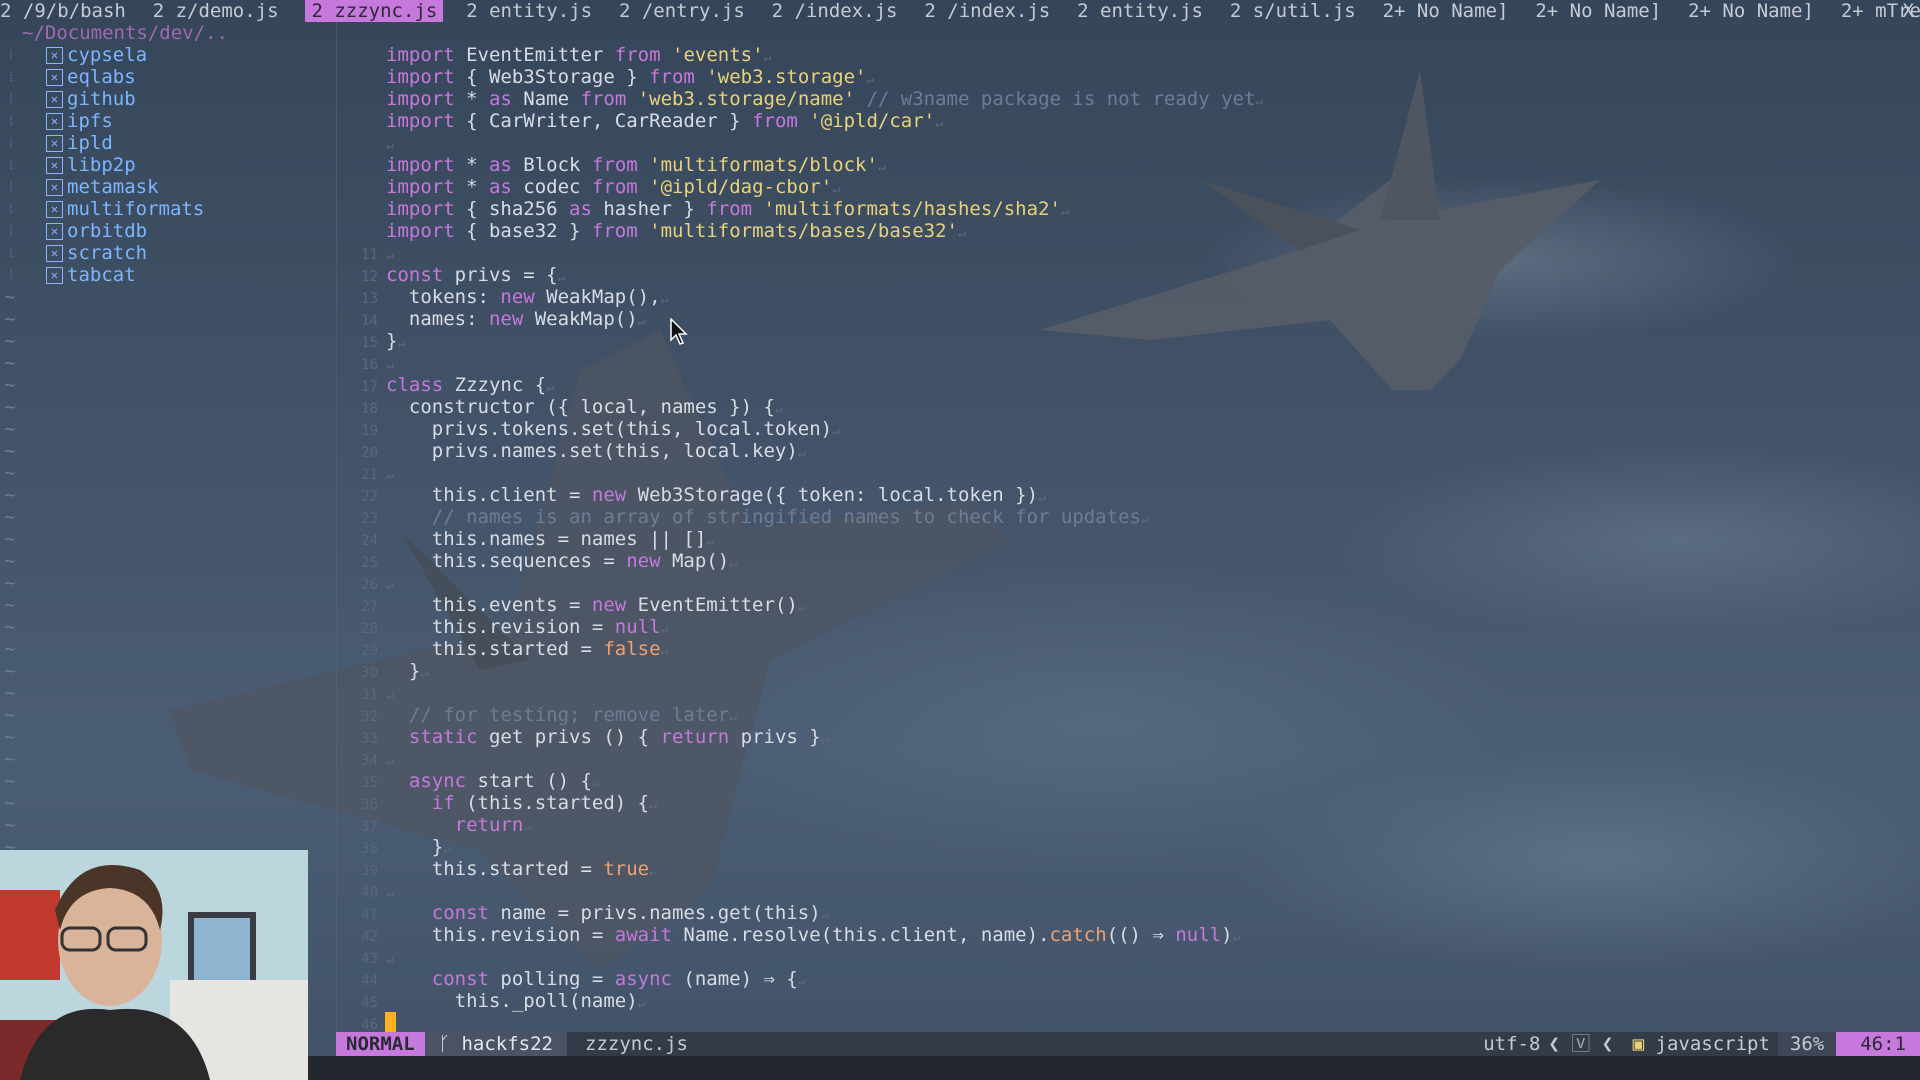  Describe the element at coordinates (369, 1003) in the screenshot. I see `line-number: 45` at that location.